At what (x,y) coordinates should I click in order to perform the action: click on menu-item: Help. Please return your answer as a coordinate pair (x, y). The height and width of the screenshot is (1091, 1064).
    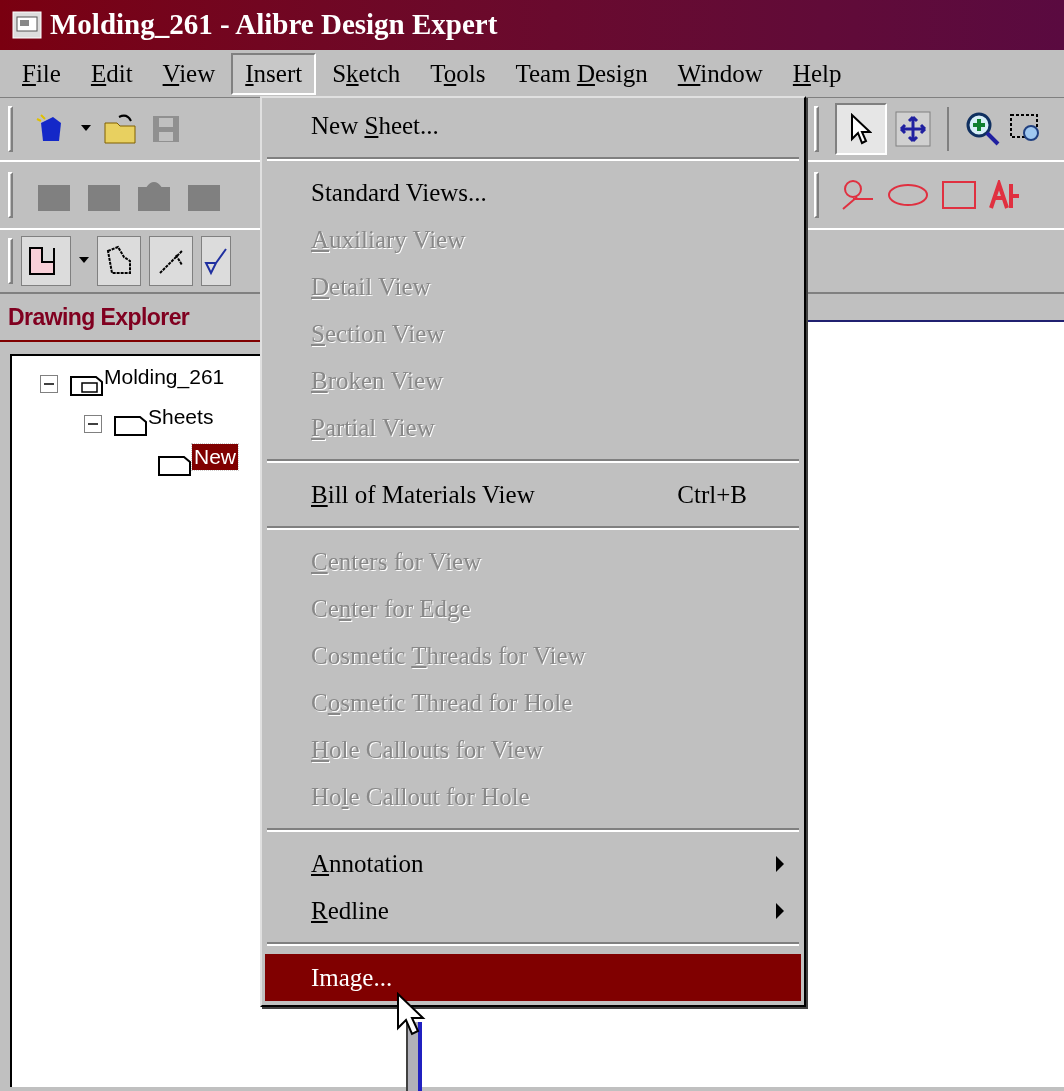
    Looking at the image, I should click on (817, 73).